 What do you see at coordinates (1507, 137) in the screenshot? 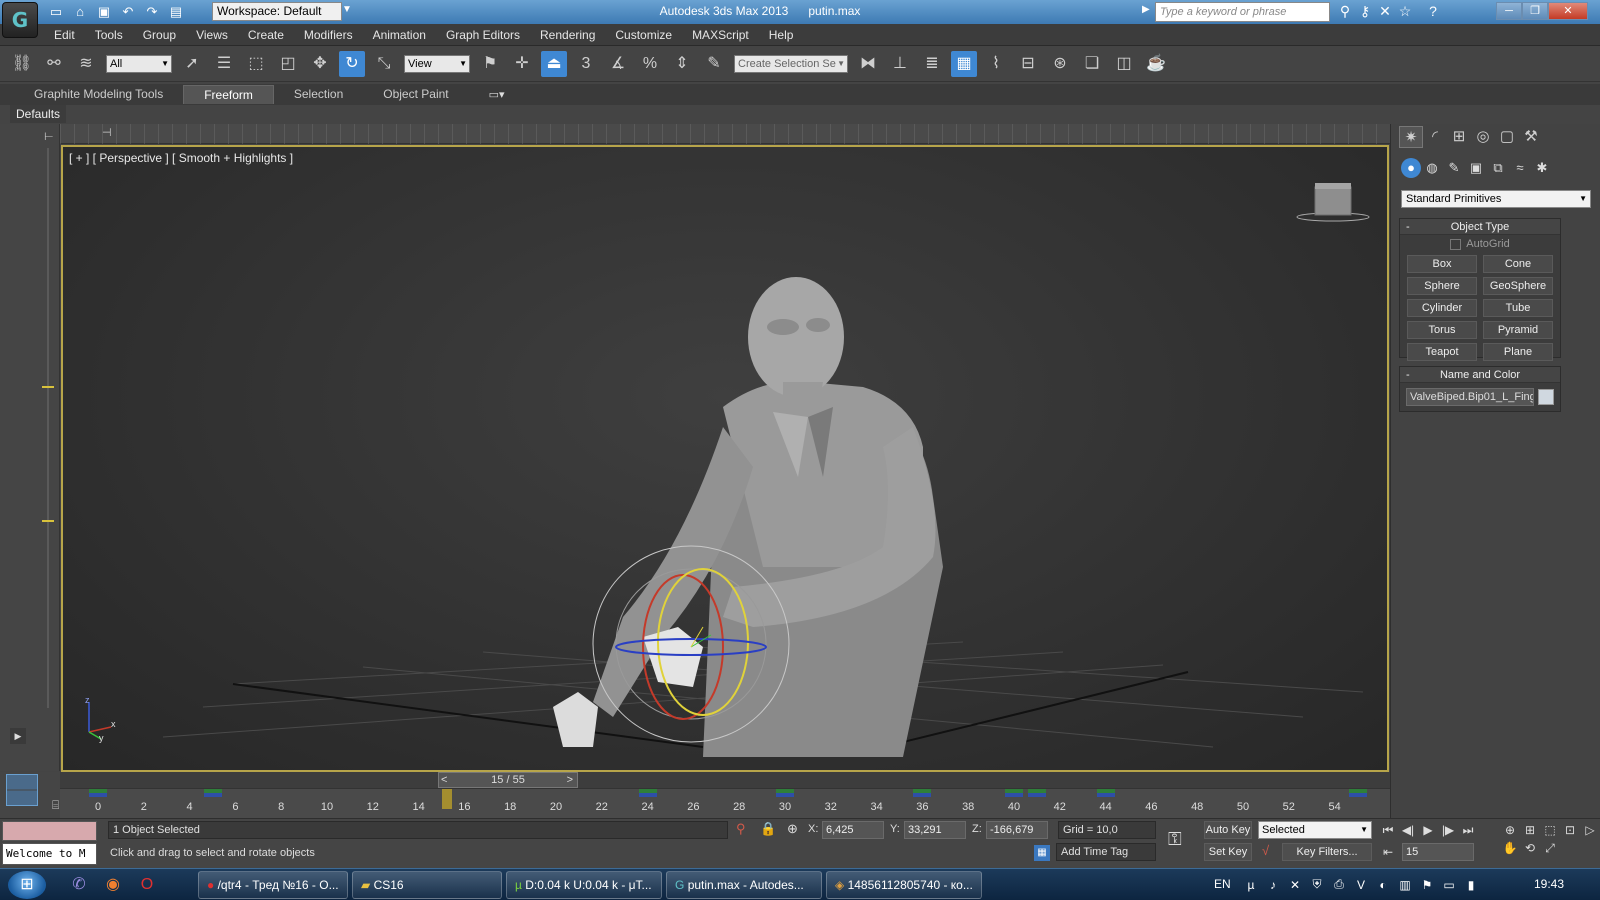
I see `display-tab-icon: ▢` at bounding box center [1507, 137].